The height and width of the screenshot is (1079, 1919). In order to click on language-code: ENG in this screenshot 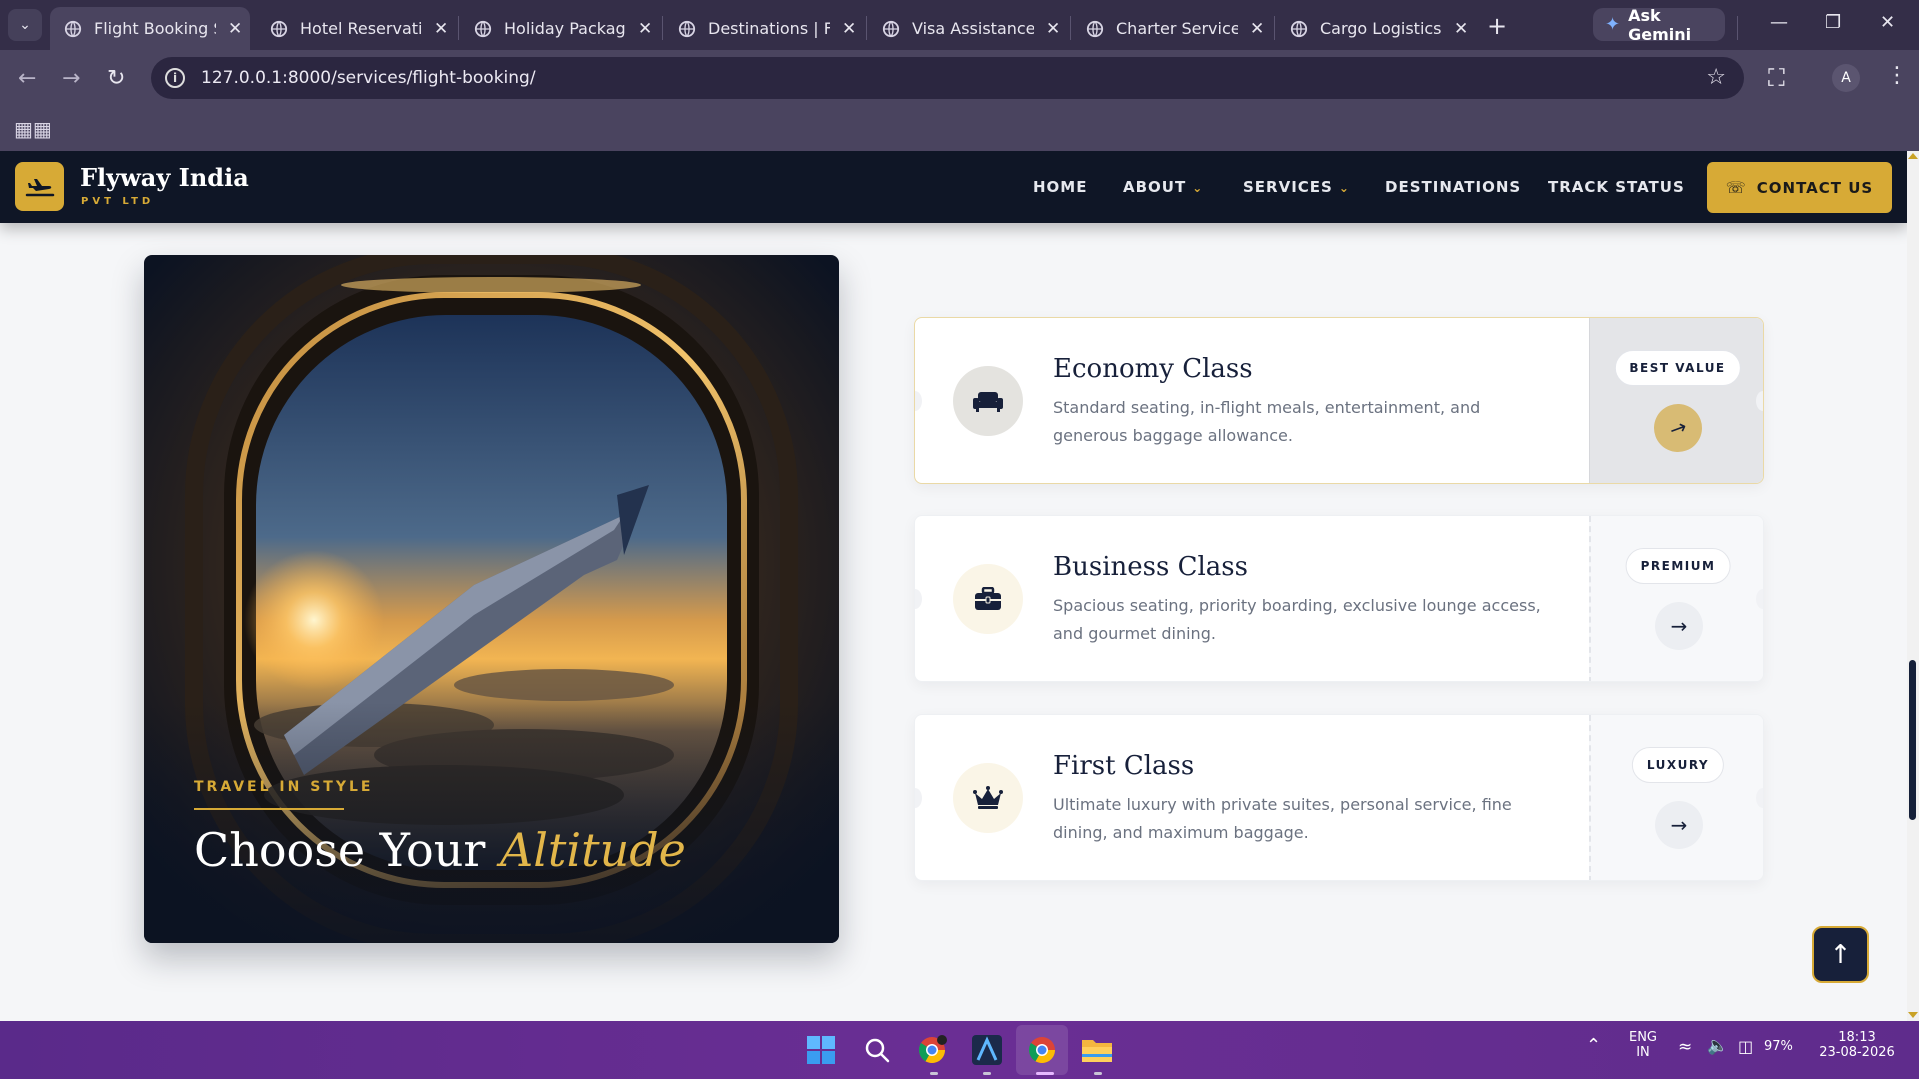, I will do `click(1642, 1037)`.